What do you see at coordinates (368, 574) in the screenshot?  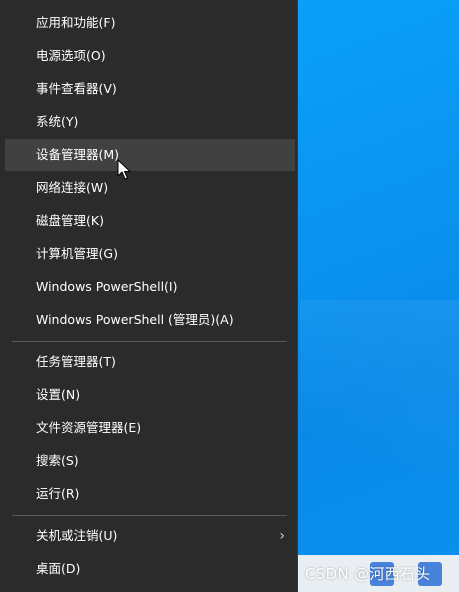 I see `watermark-text: CSDN @河西石头` at bounding box center [368, 574].